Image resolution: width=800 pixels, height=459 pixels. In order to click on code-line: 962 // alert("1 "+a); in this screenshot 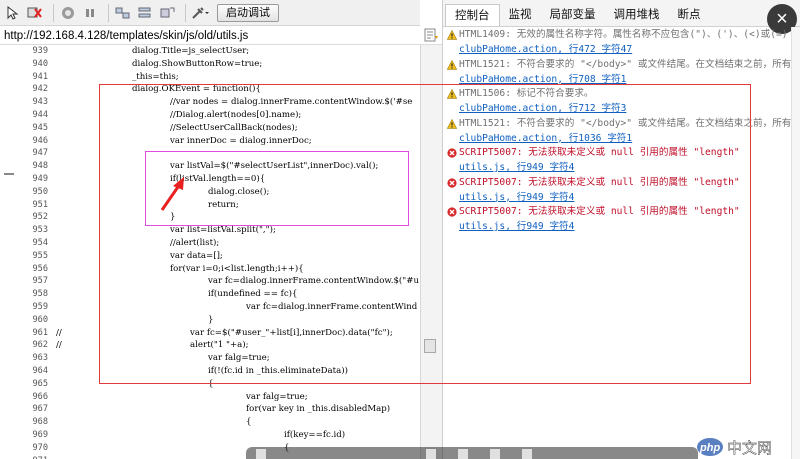, I will do `click(210, 345)`.